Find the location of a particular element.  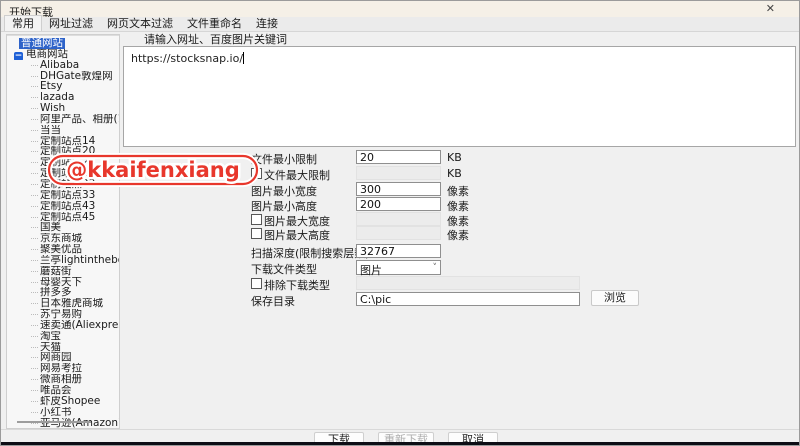

tree-item: Wish is located at coordinates (63, 108).